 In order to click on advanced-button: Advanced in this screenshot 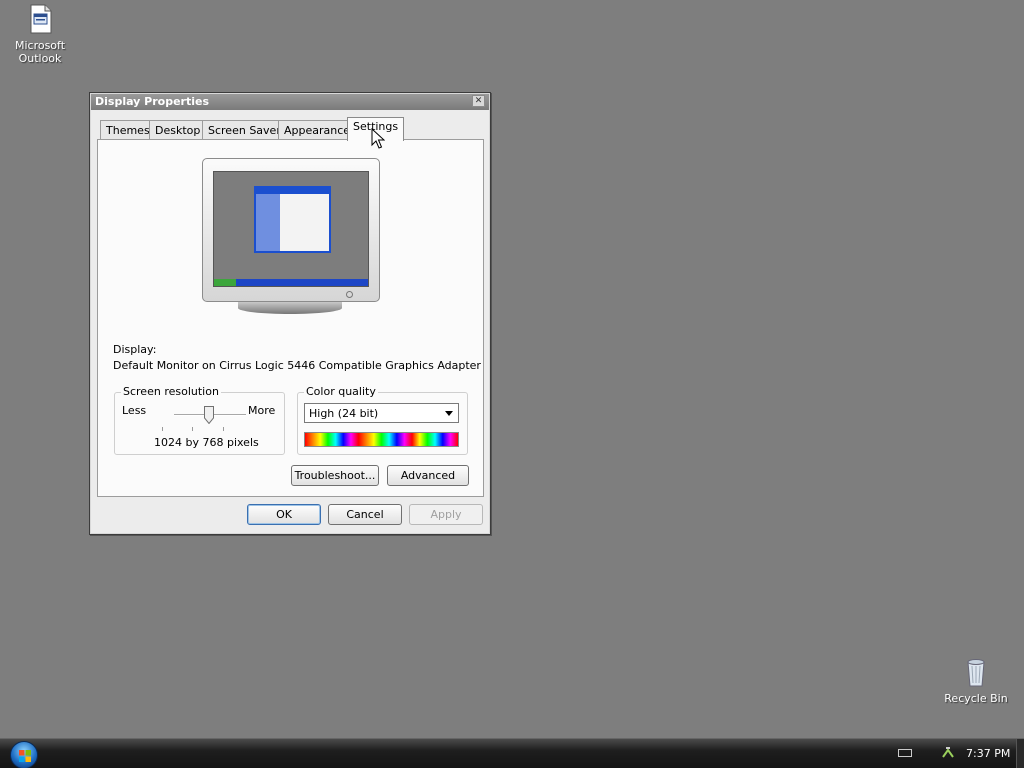, I will do `click(428, 475)`.